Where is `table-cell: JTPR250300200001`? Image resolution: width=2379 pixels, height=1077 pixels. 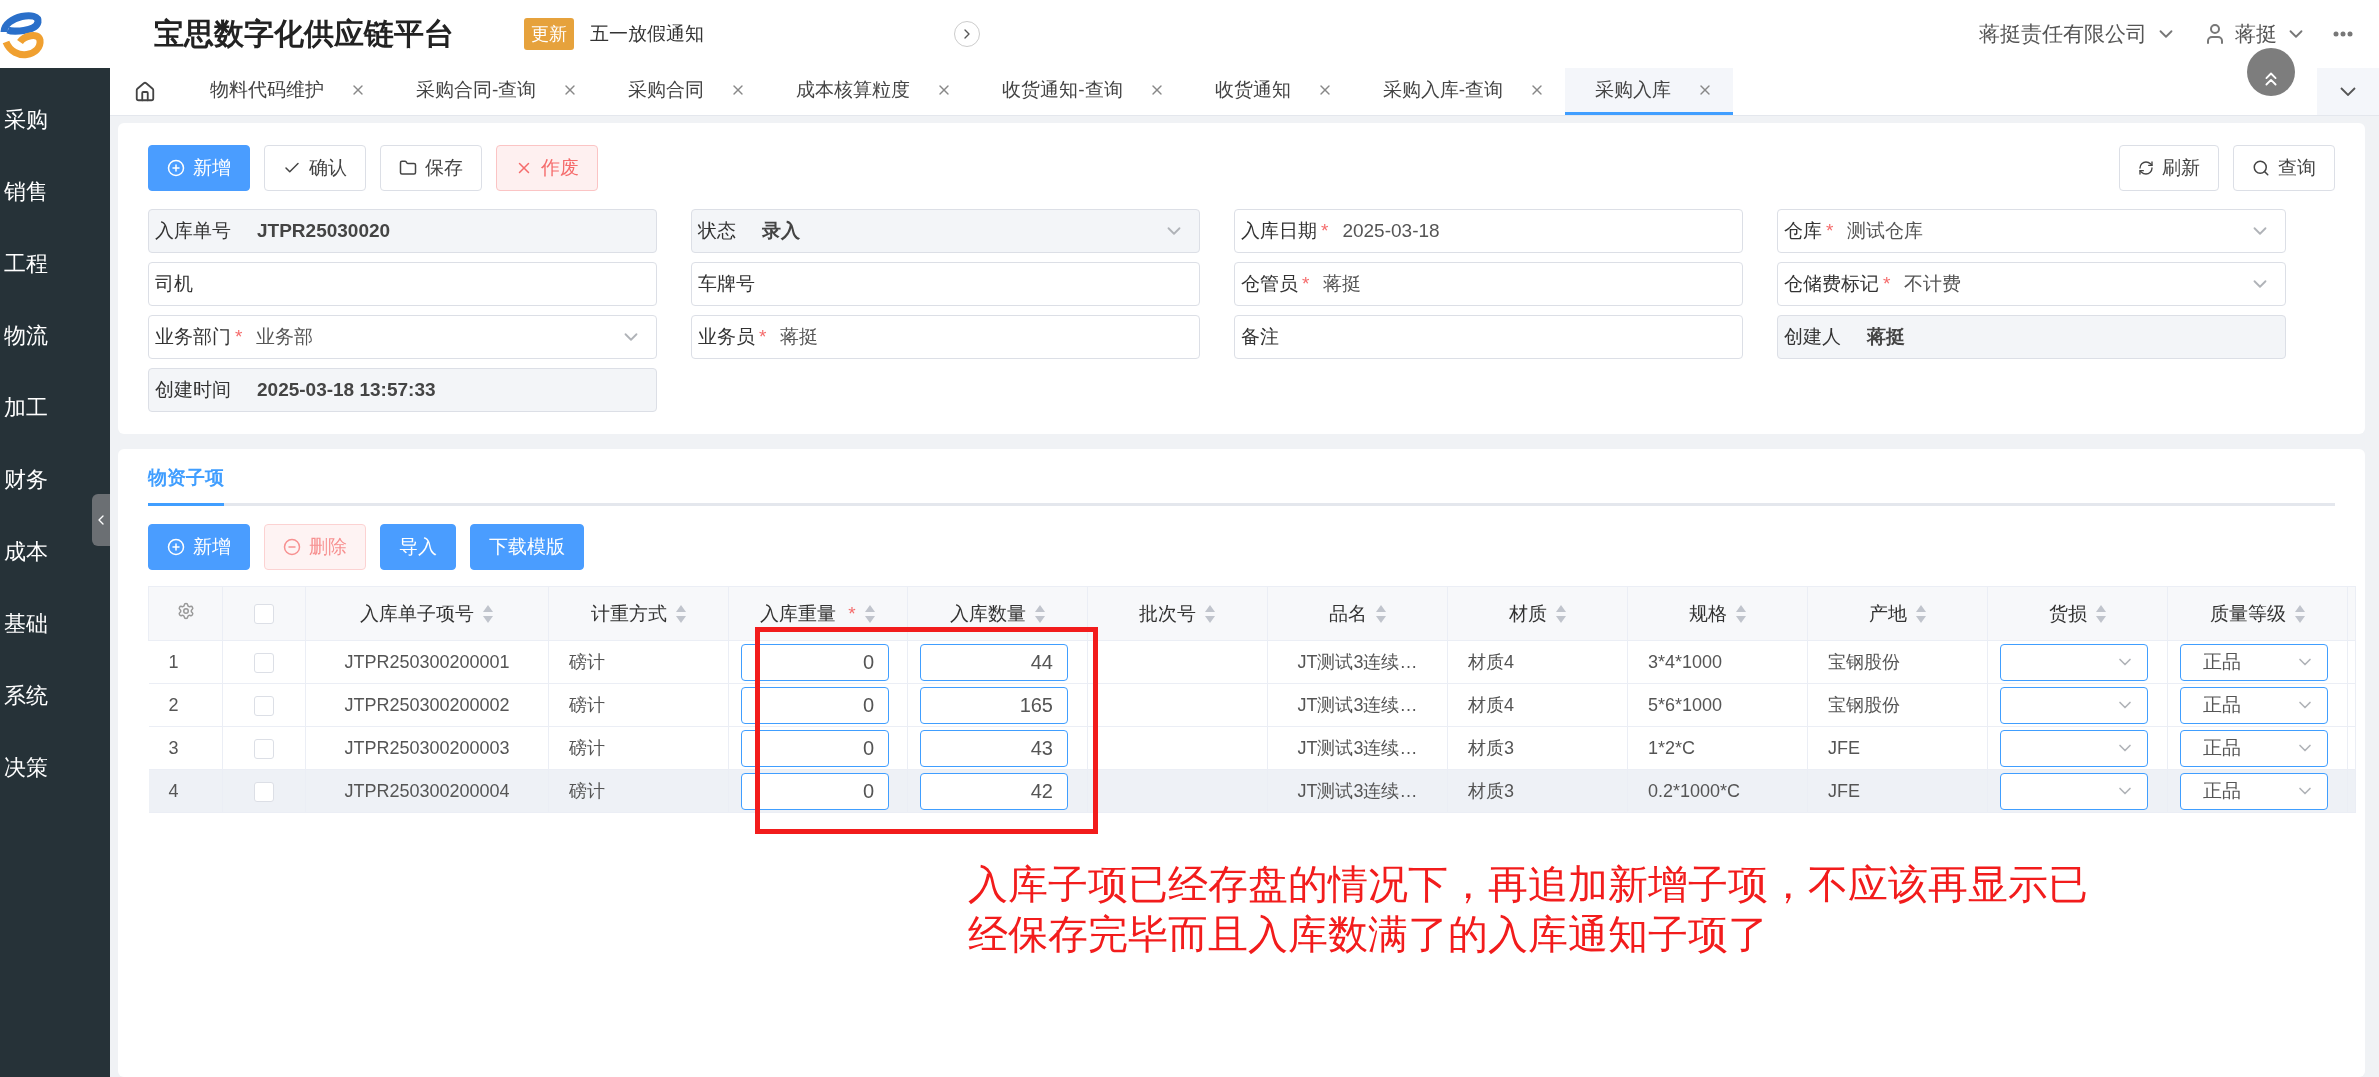 table-cell: JTPR250300200001 is located at coordinates (427, 661).